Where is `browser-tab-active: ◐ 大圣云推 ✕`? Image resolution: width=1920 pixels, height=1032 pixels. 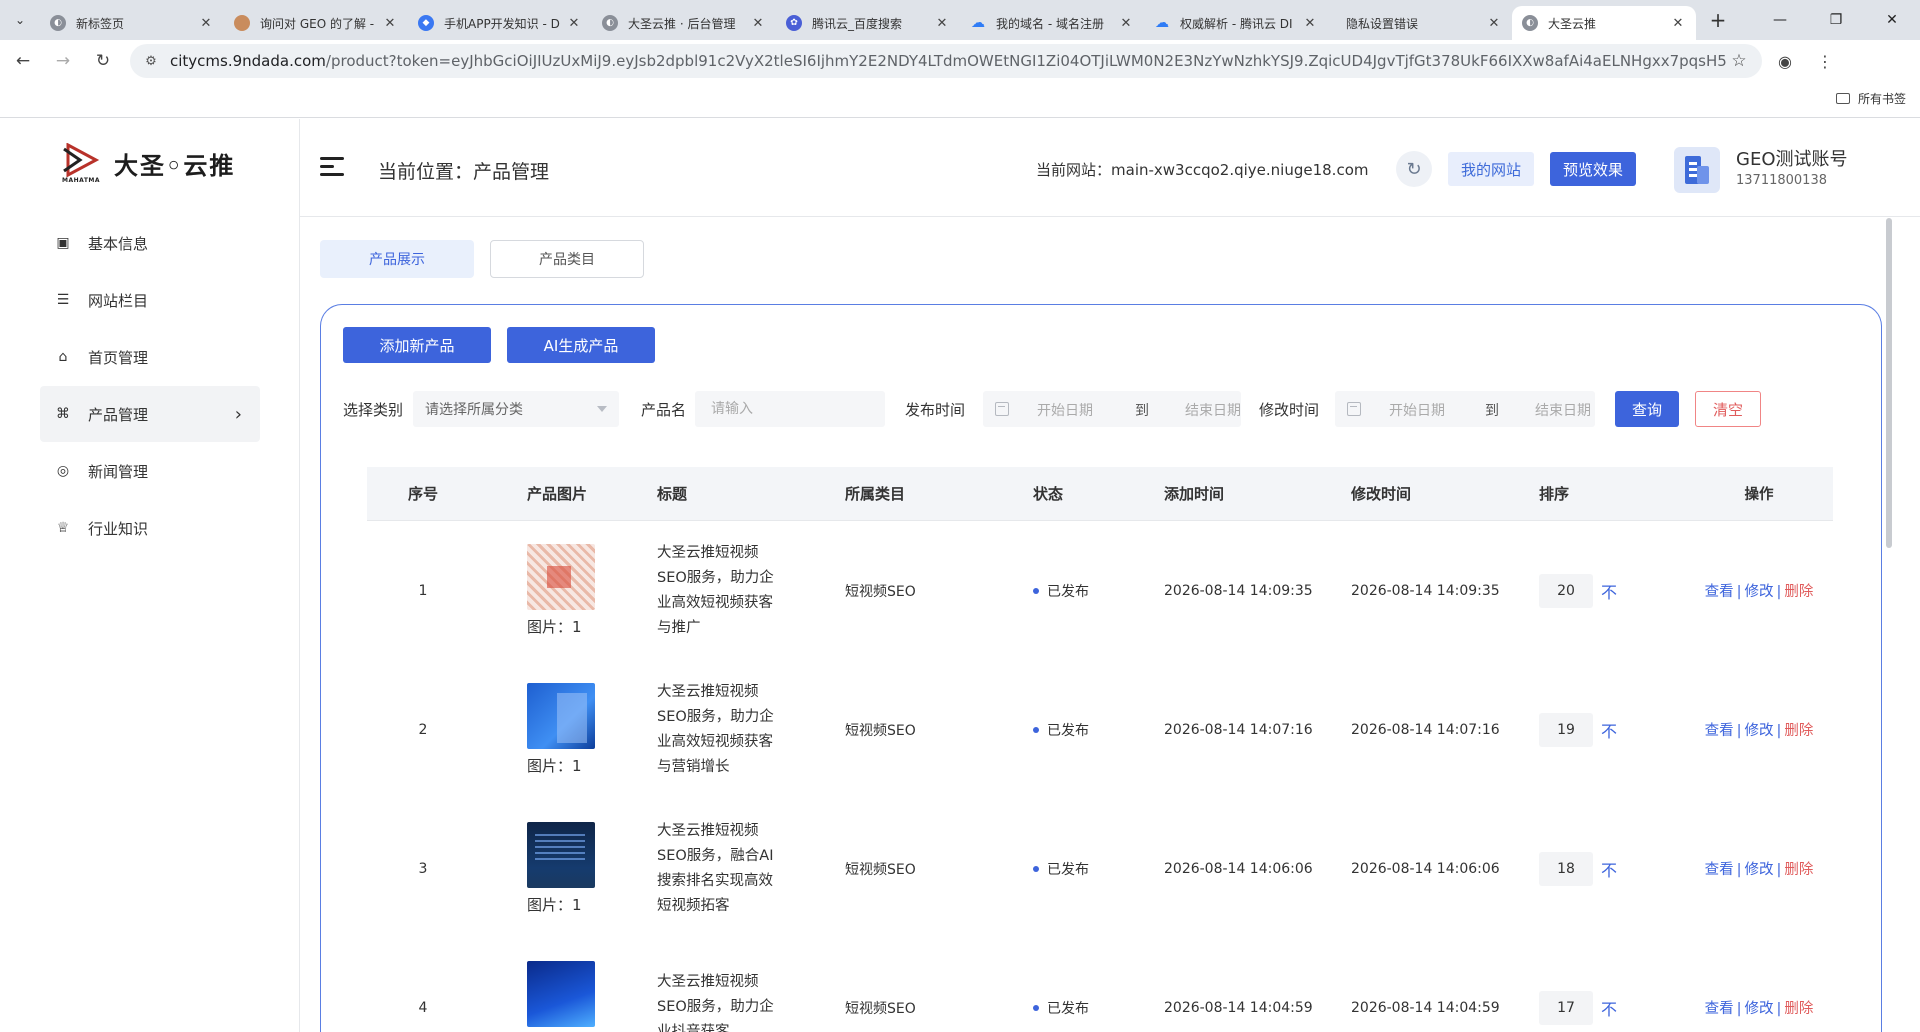 browser-tab-active: ◐ 大圣云推 ✕ is located at coordinates (1604, 23).